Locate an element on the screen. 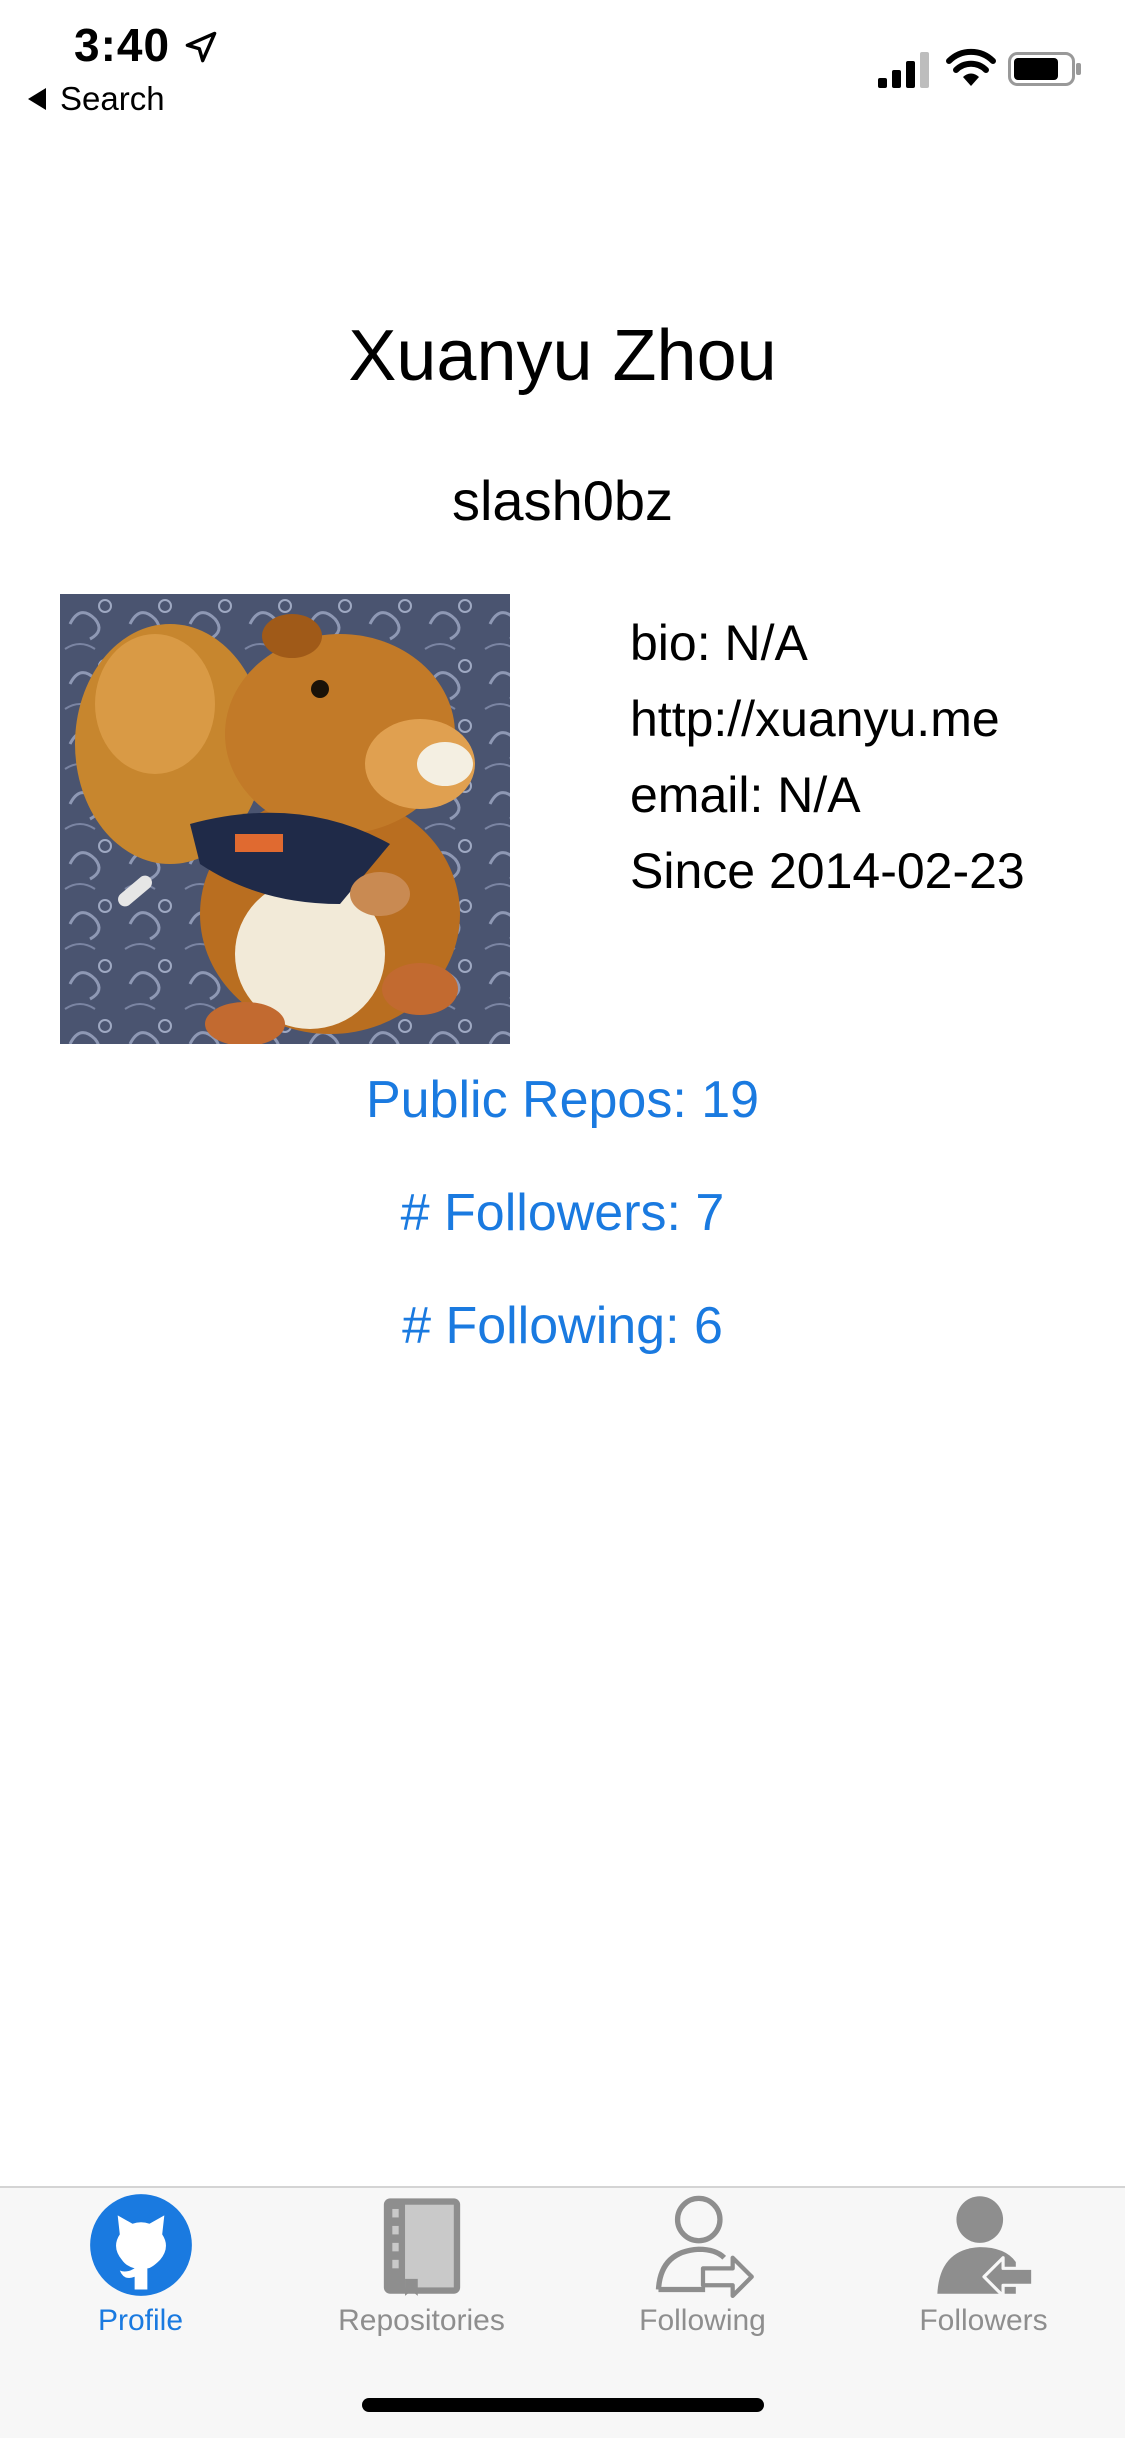  avatar-image is located at coordinates (285, 819).